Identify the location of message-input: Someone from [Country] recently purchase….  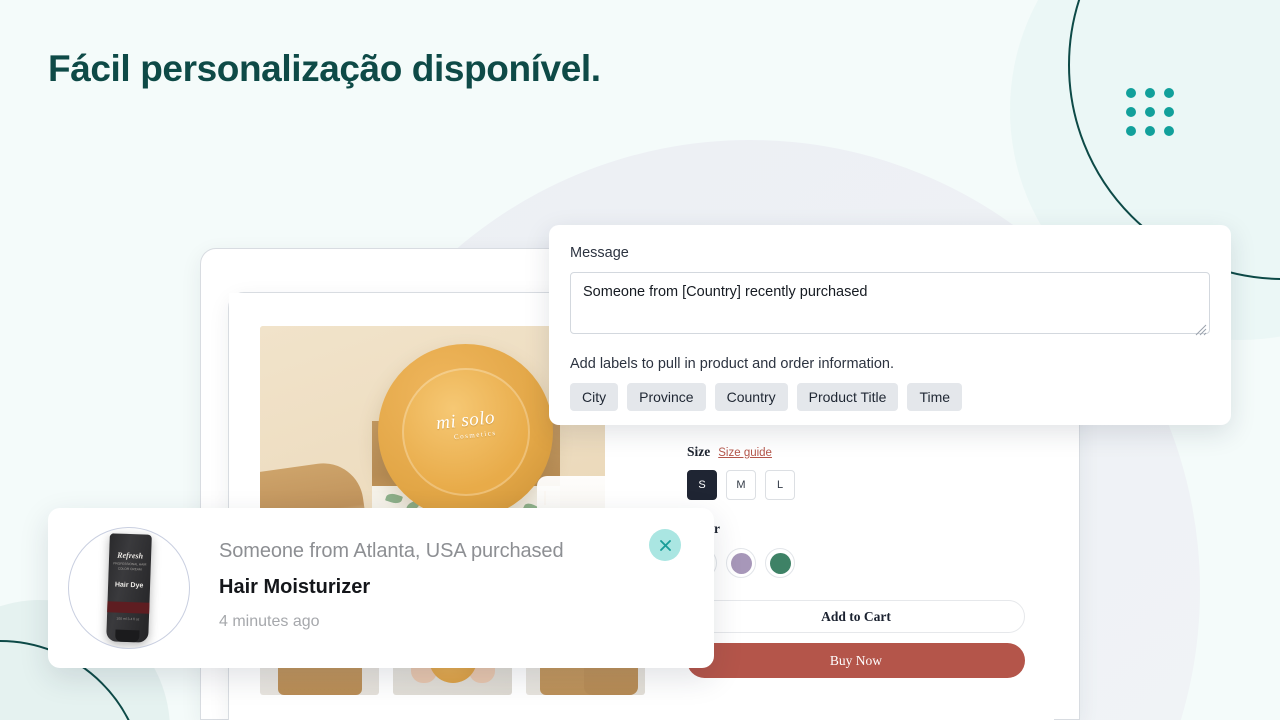
(890, 303).